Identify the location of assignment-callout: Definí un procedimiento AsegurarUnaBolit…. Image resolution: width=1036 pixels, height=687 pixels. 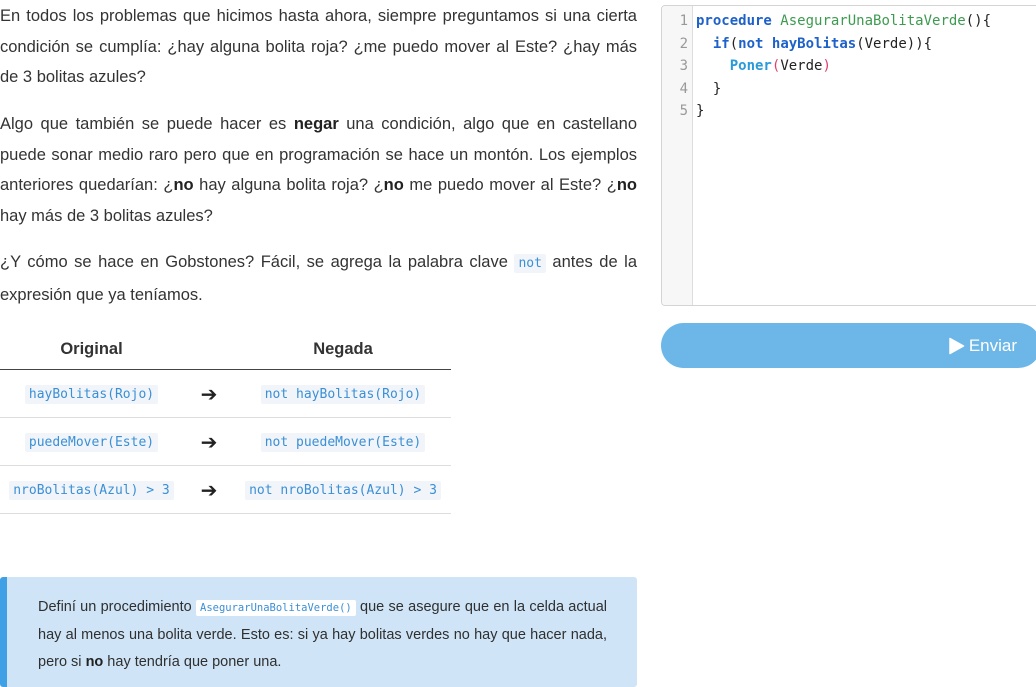
(318, 632).